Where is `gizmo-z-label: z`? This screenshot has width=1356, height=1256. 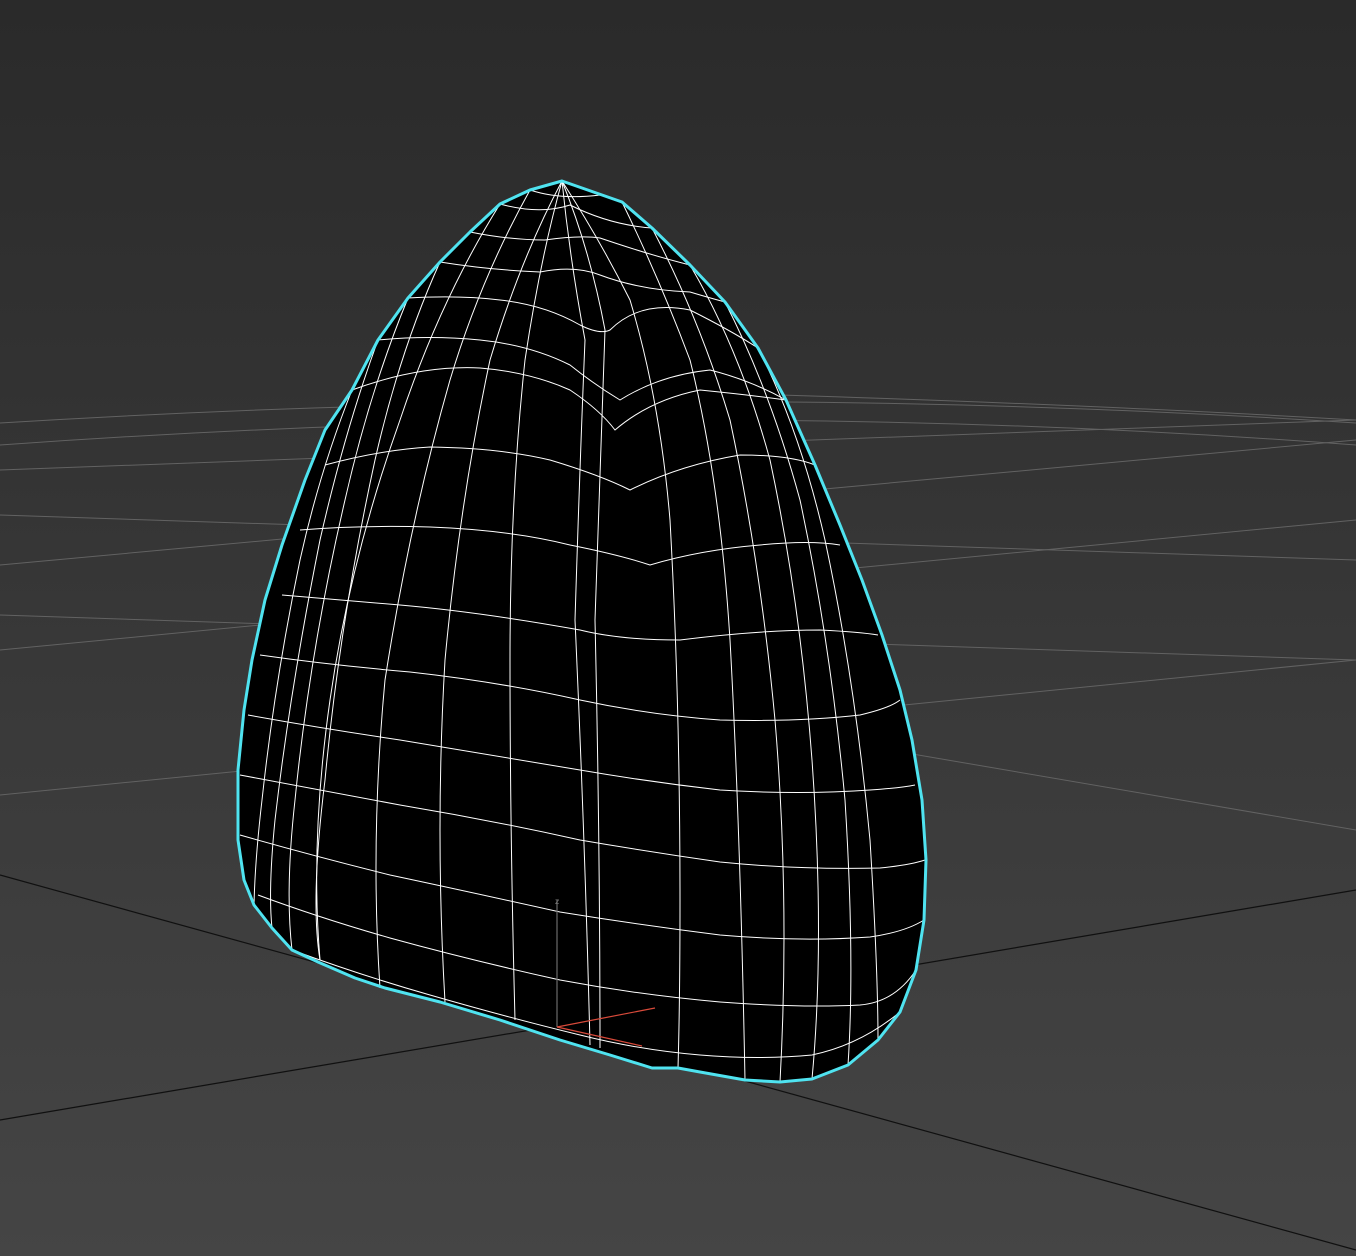
gizmo-z-label: z is located at coordinates (557, 901).